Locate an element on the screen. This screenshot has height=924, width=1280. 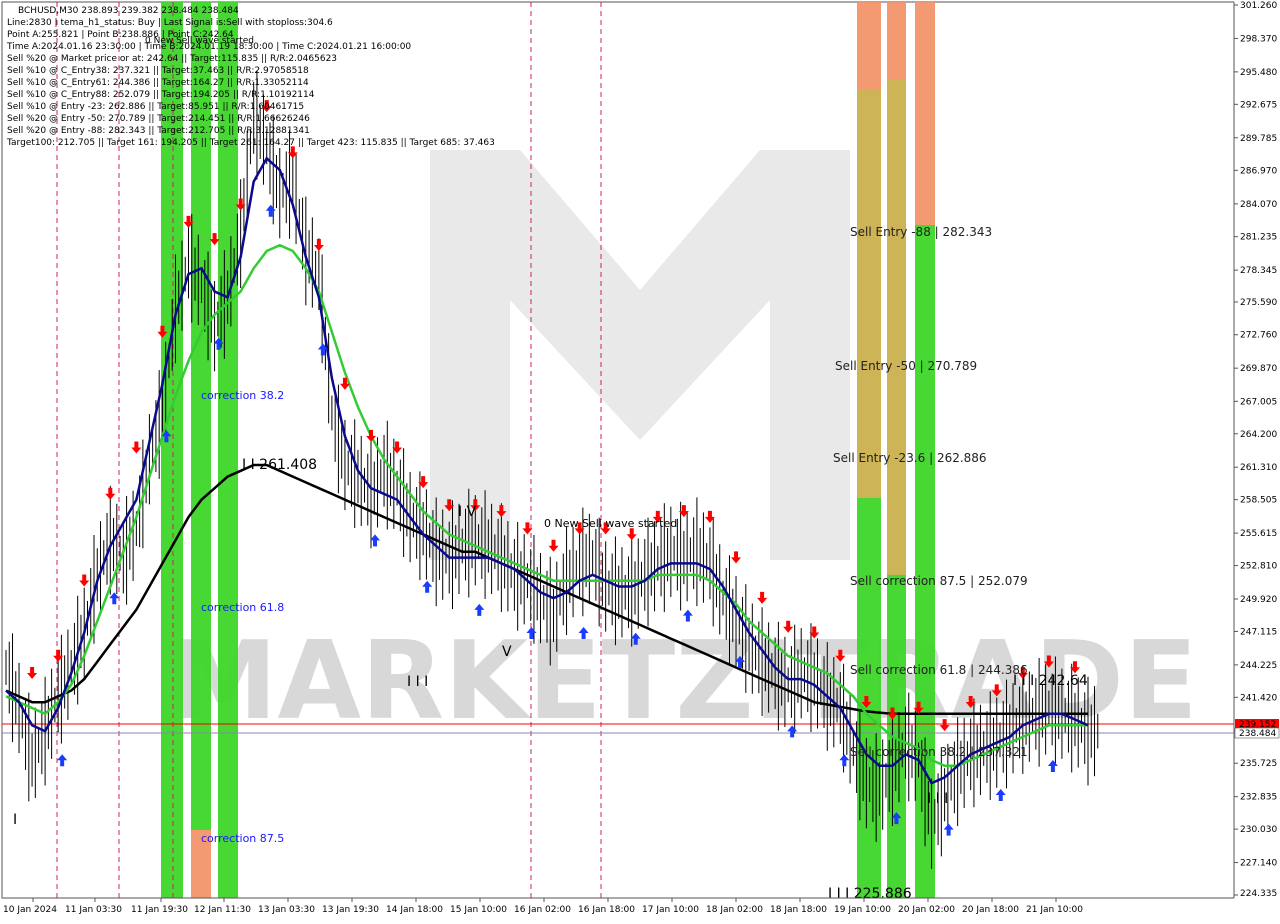
label-wave-iii-b: I I I is located at coordinates (937, 799).